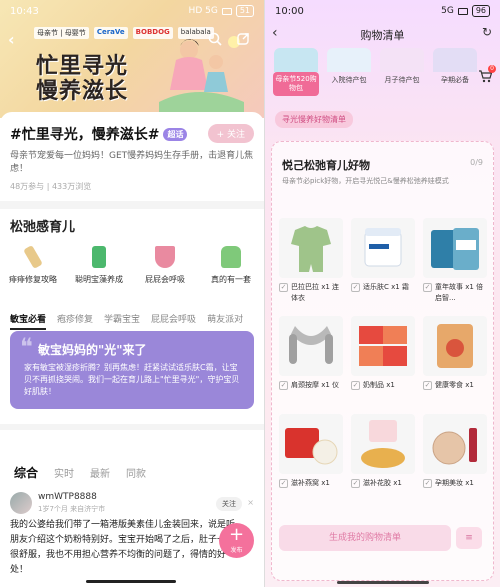 Image resolution: width=500 pixels, height=587 pixels. What do you see at coordinates (487, 32) in the screenshot?
I see `refresh-icon: ↻` at bounding box center [487, 32].